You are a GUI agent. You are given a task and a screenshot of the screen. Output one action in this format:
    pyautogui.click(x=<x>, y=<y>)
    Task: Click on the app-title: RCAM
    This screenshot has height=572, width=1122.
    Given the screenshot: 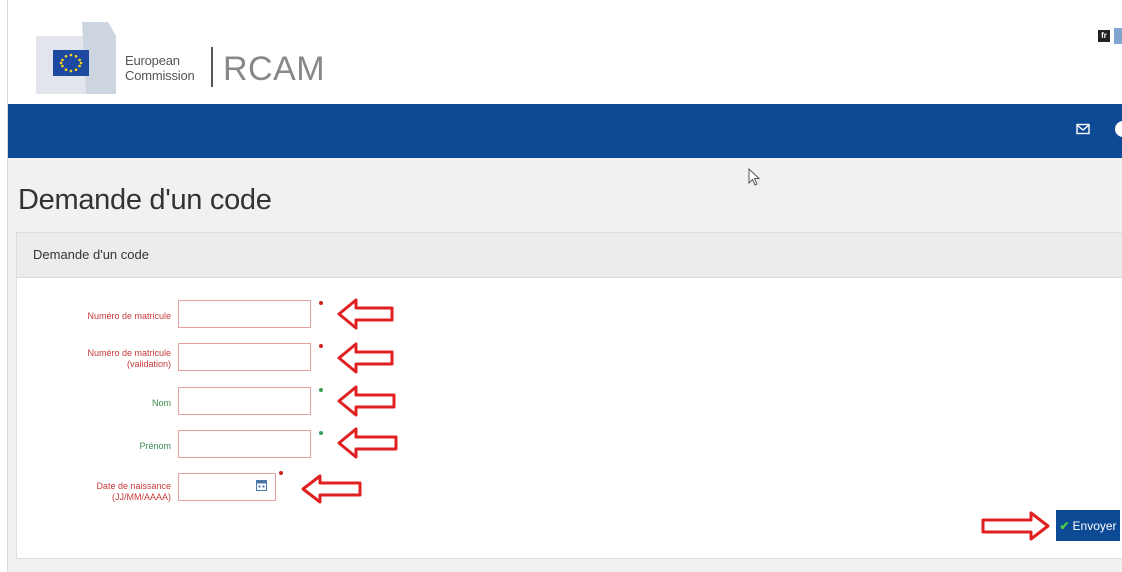 What is the action you would take?
    pyautogui.click(x=274, y=69)
    